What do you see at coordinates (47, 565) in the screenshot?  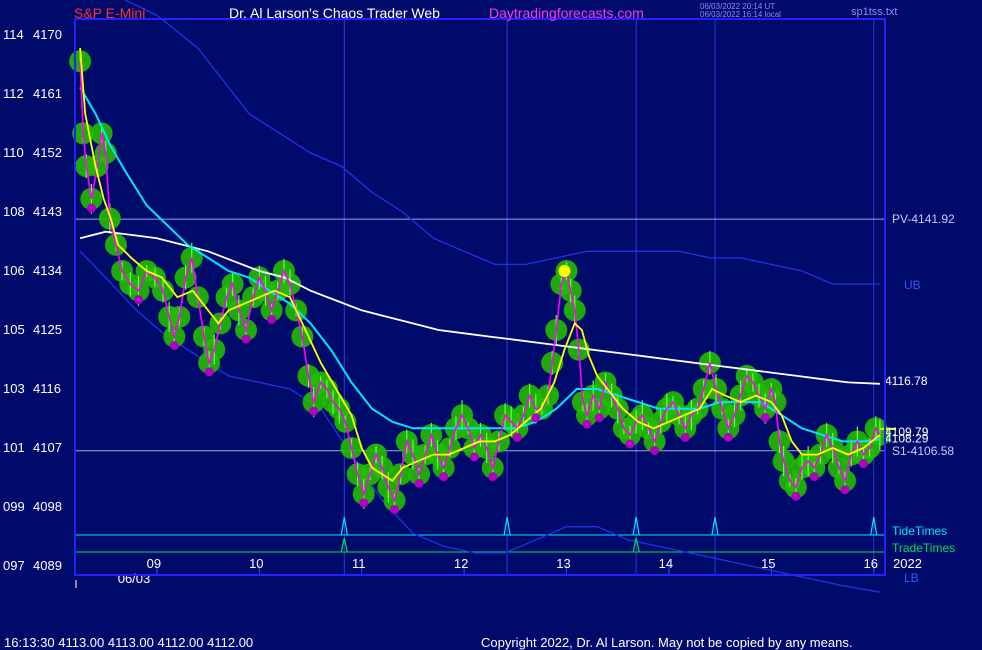 I see `y-tick-label-right: 4089` at bounding box center [47, 565].